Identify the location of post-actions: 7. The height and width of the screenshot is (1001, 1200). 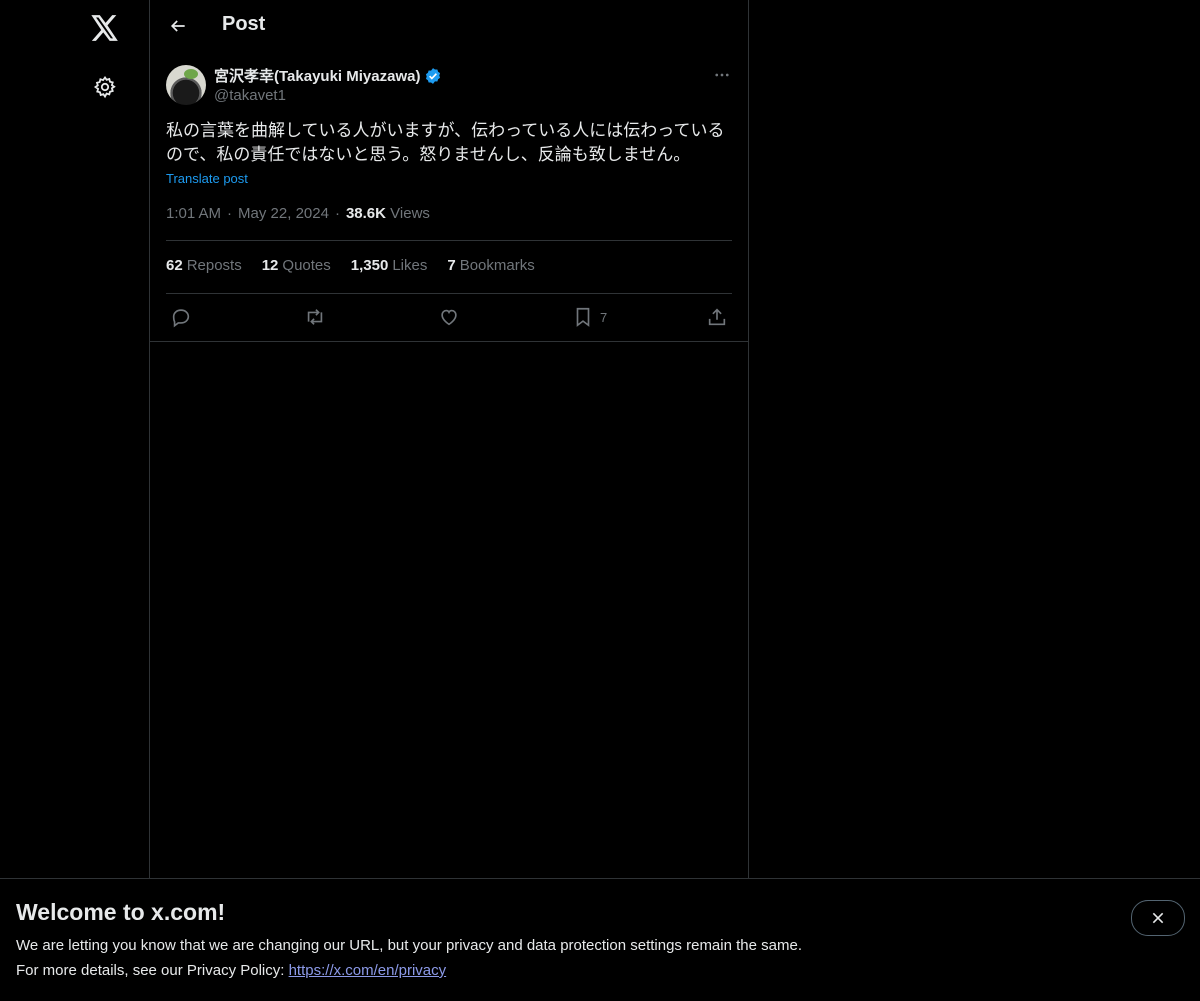
(449, 317).